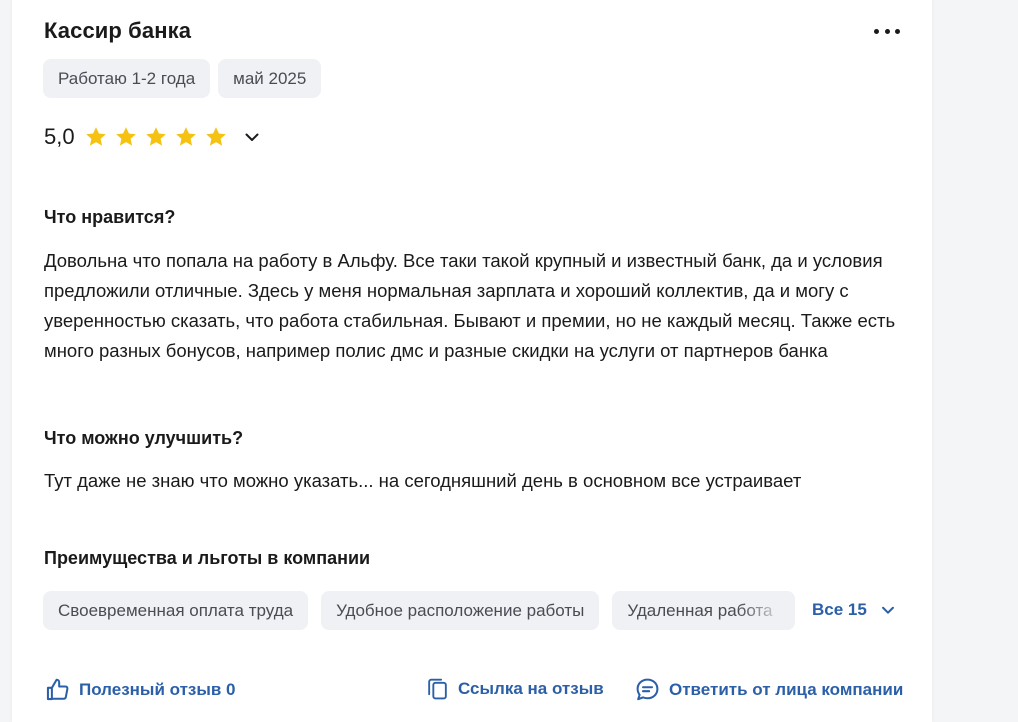 The image size is (1018, 722). I want to click on helpful-button: Полезный отзыв 0, so click(140, 689).